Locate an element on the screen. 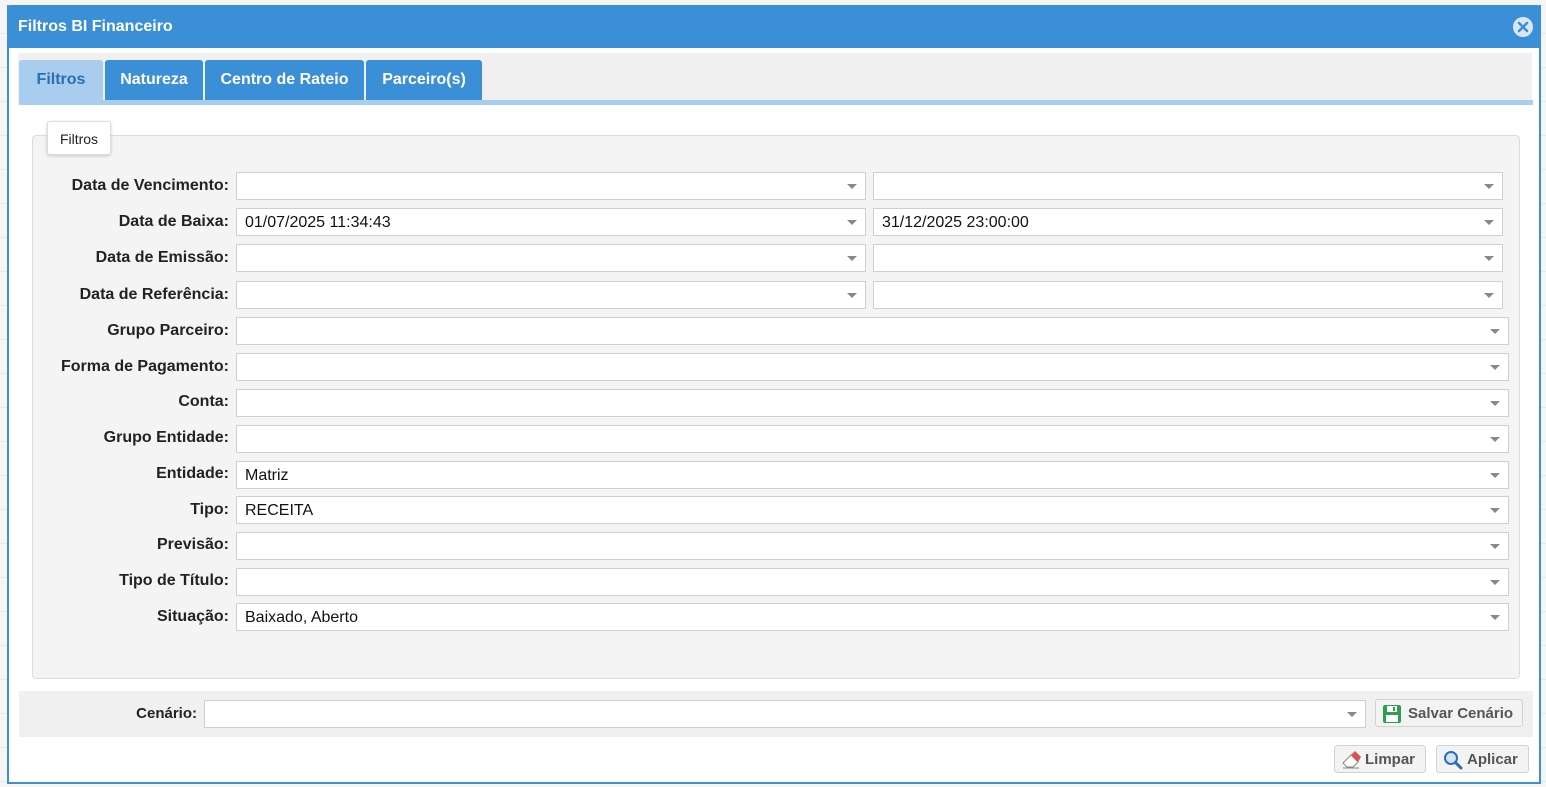 The image size is (1546, 787). field-value: Matriz is located at coordinates (267, 475).